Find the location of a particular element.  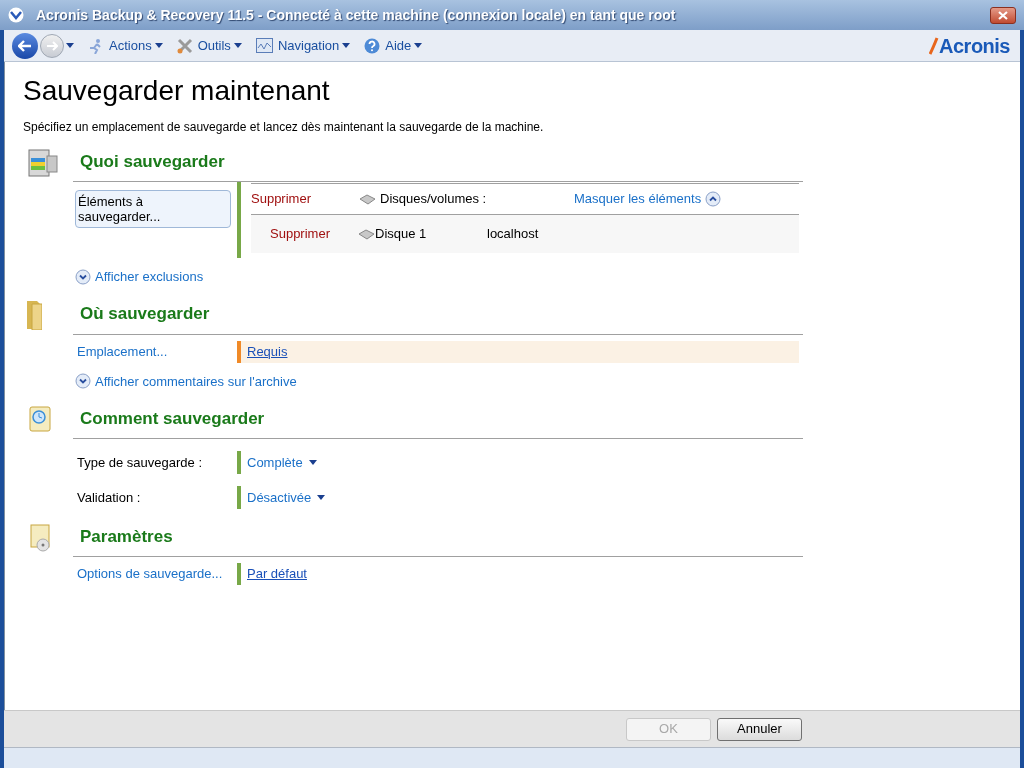

chart-window-icon is located at coordinates (264, 45).